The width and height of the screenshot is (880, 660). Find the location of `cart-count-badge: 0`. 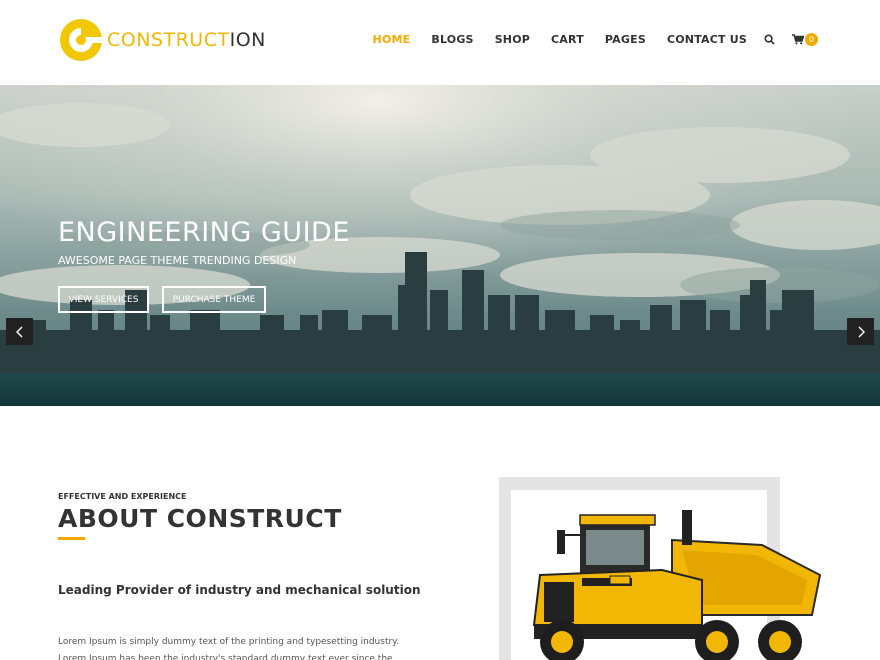

cart-count-badge: 0 is located at coordinates (811, 39).